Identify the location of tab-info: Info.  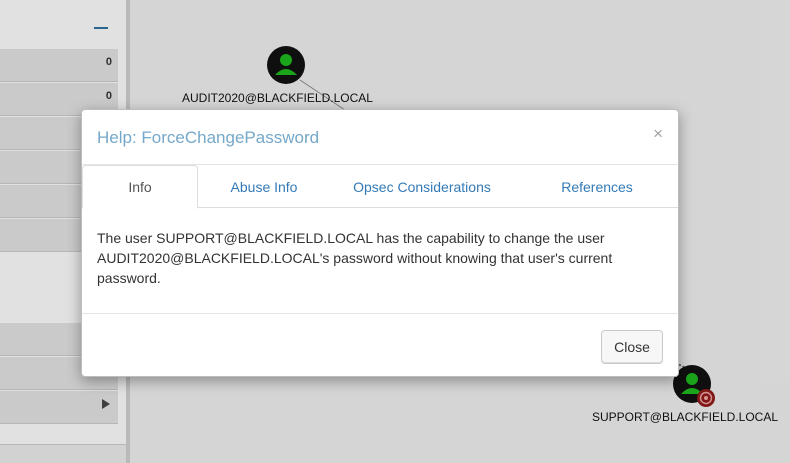
(140, 187).